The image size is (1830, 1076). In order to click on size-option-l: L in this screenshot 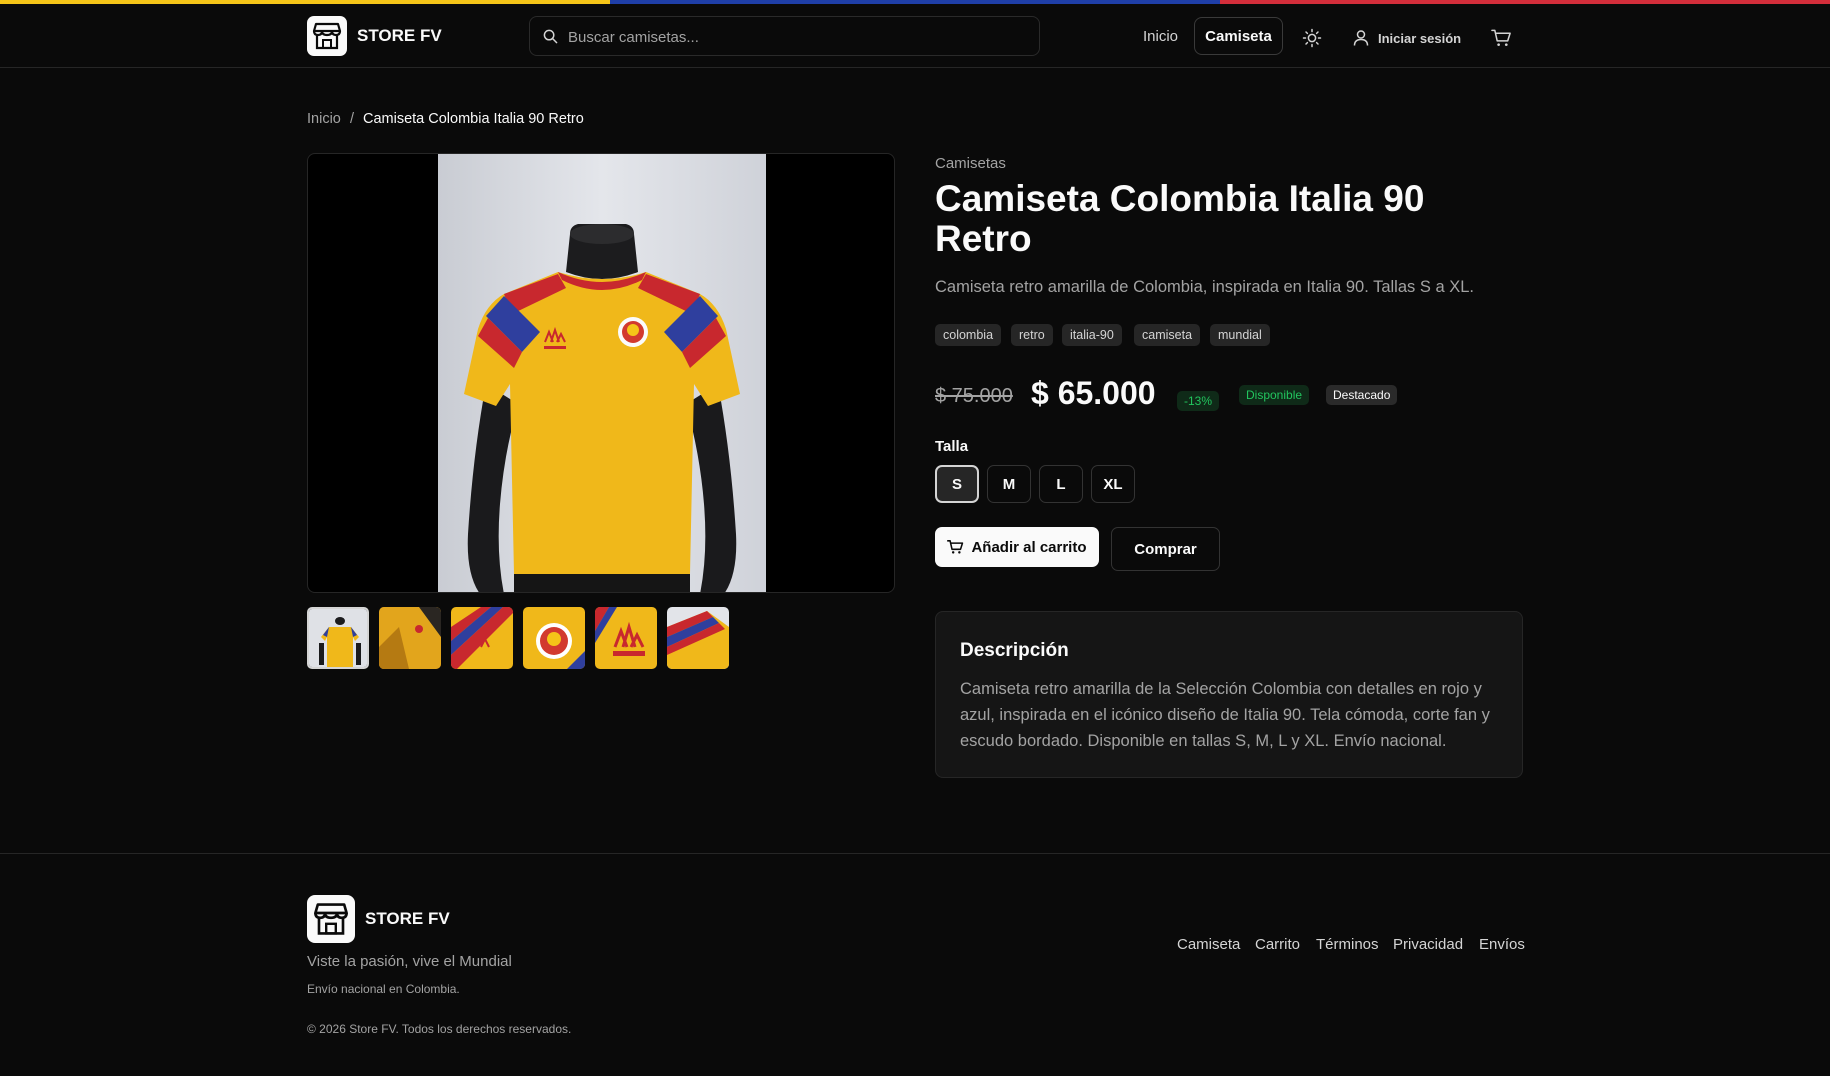, I will do `click(1061, 484)`.